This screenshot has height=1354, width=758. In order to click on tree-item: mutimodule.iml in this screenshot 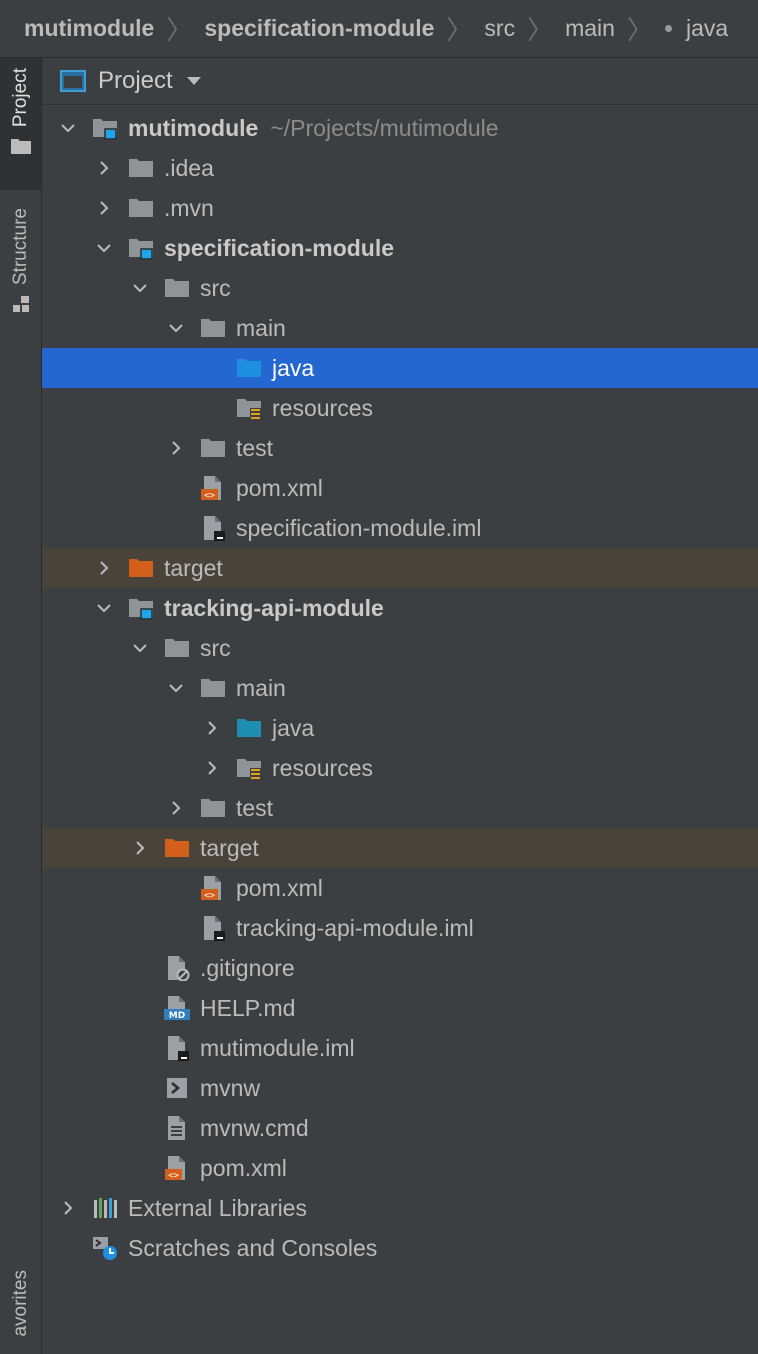, I will do `click(400, 1048)`.